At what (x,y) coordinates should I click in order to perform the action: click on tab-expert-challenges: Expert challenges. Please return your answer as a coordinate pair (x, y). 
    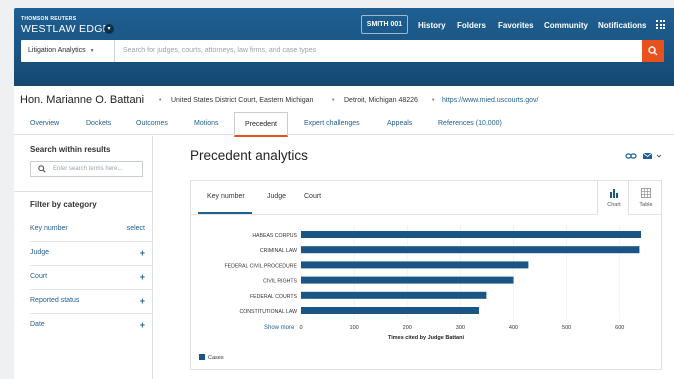
    Looking at the image, I should click on (332, 123).